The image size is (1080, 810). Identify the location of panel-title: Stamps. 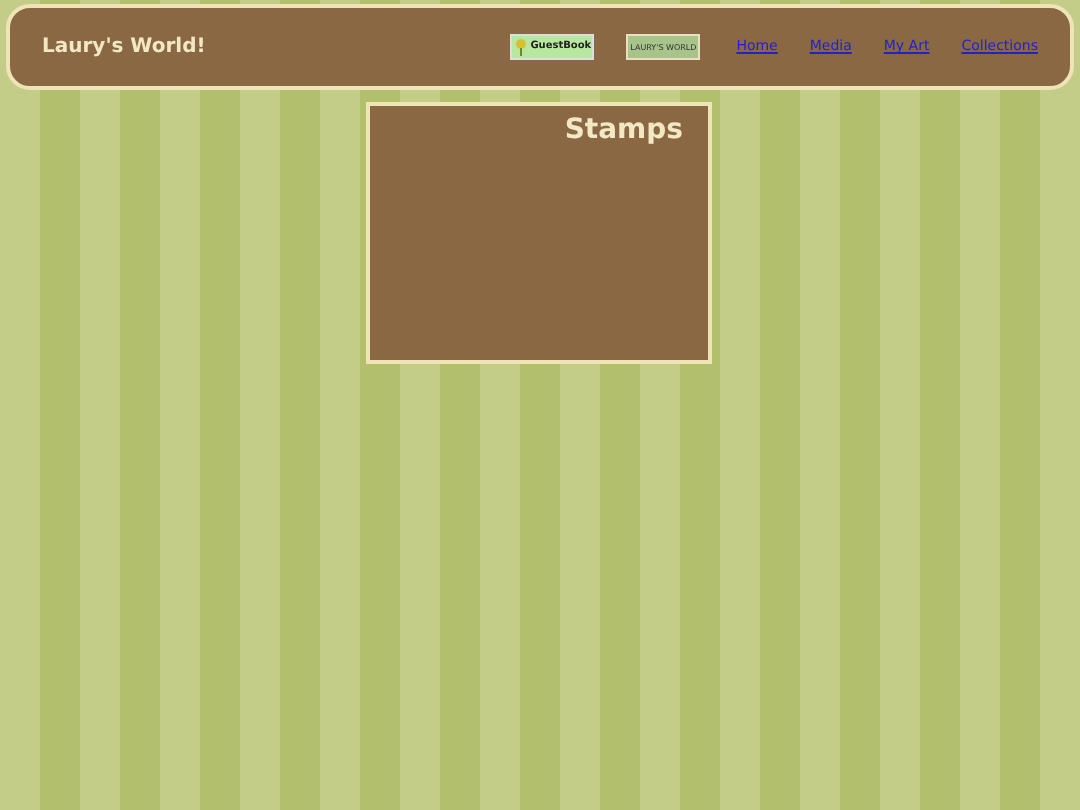
(623, 131).